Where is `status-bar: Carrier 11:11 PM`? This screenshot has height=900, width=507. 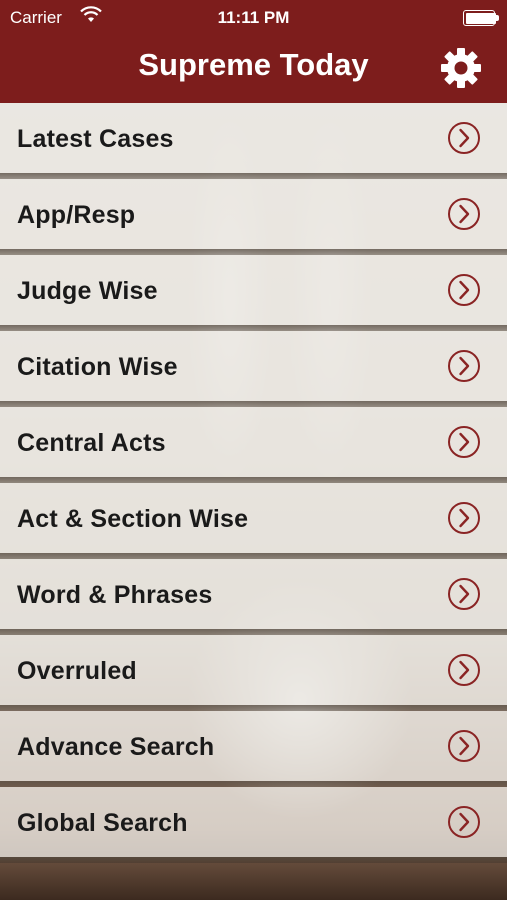
status-bar: Carrier 11:11 PM is located at coordinates (253, 18).